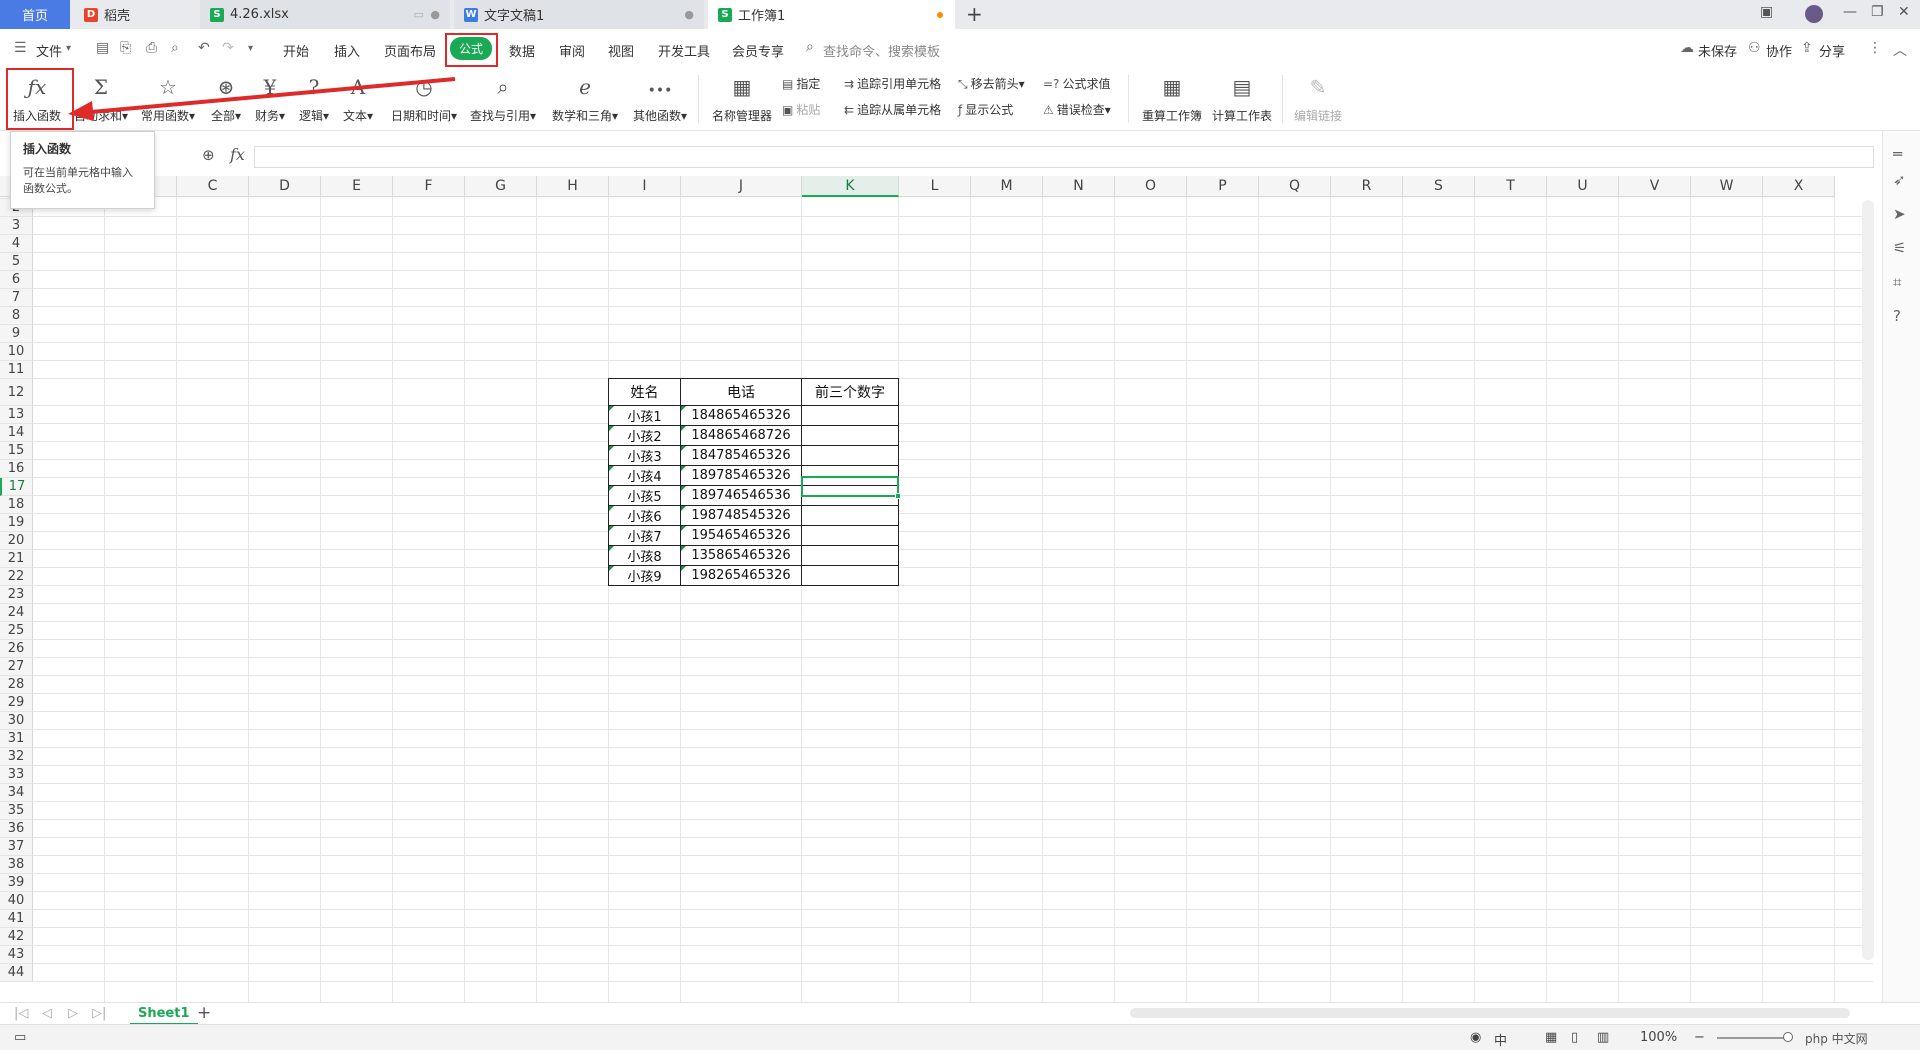  I want to click on hamburger-icon: ☰, so click(20, 48).